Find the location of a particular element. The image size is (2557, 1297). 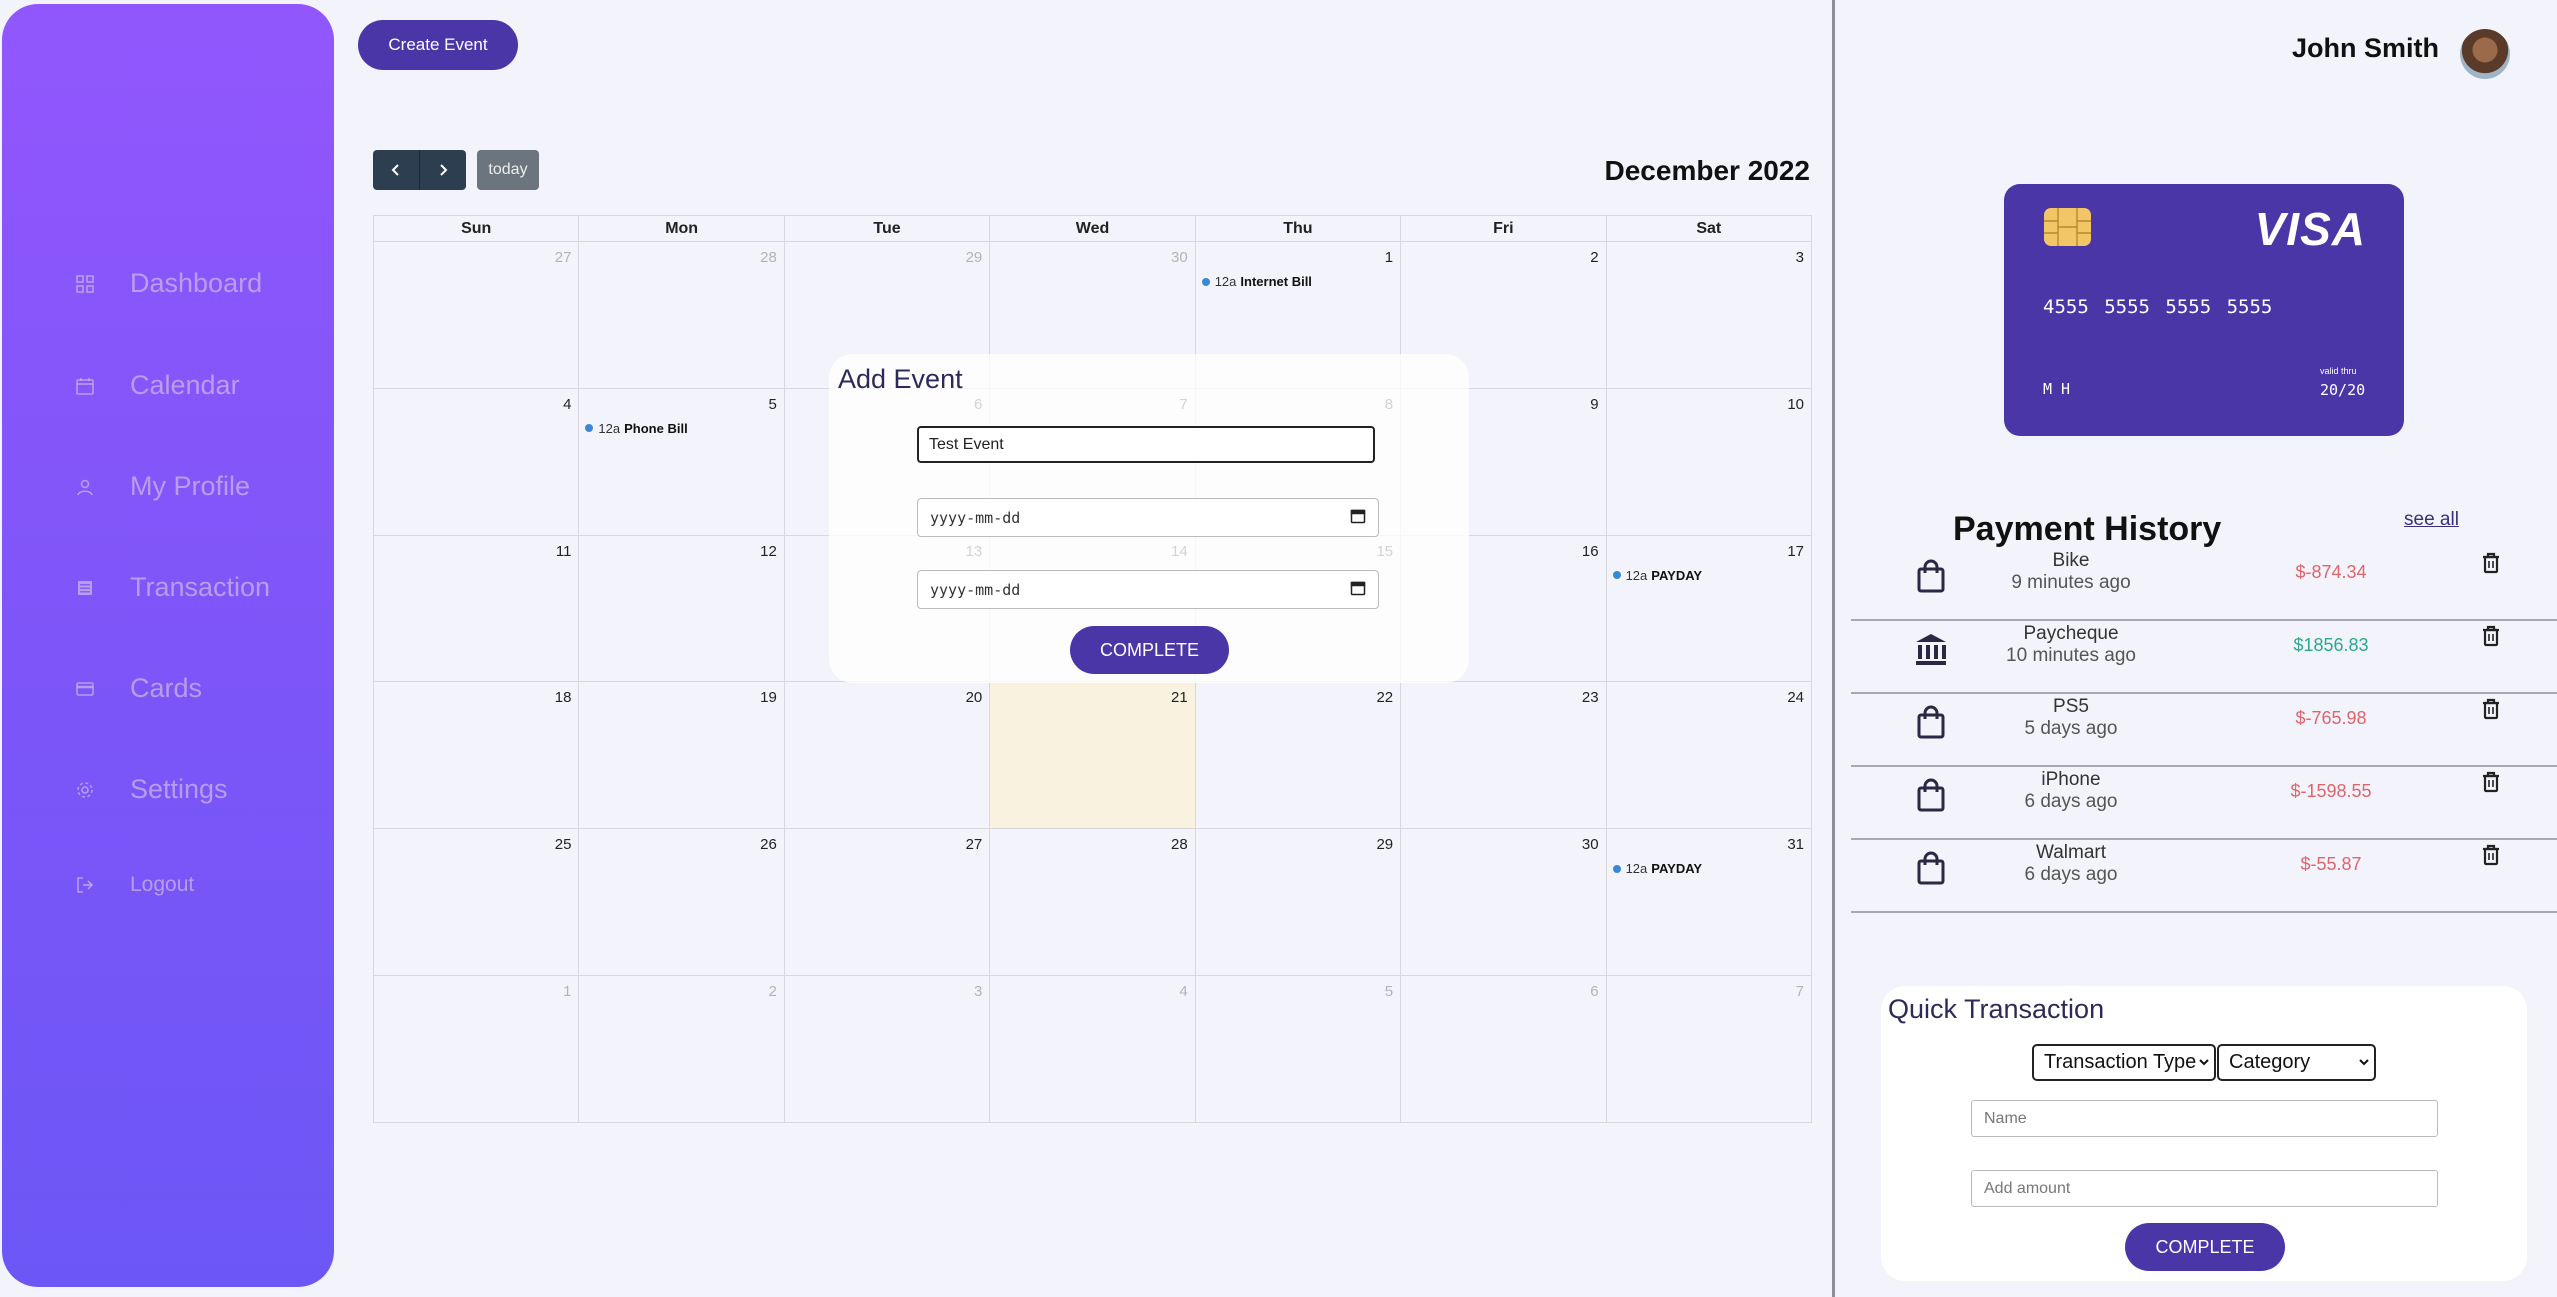

sidebar-item-settings: Settings is located at coordinates (151, 789).